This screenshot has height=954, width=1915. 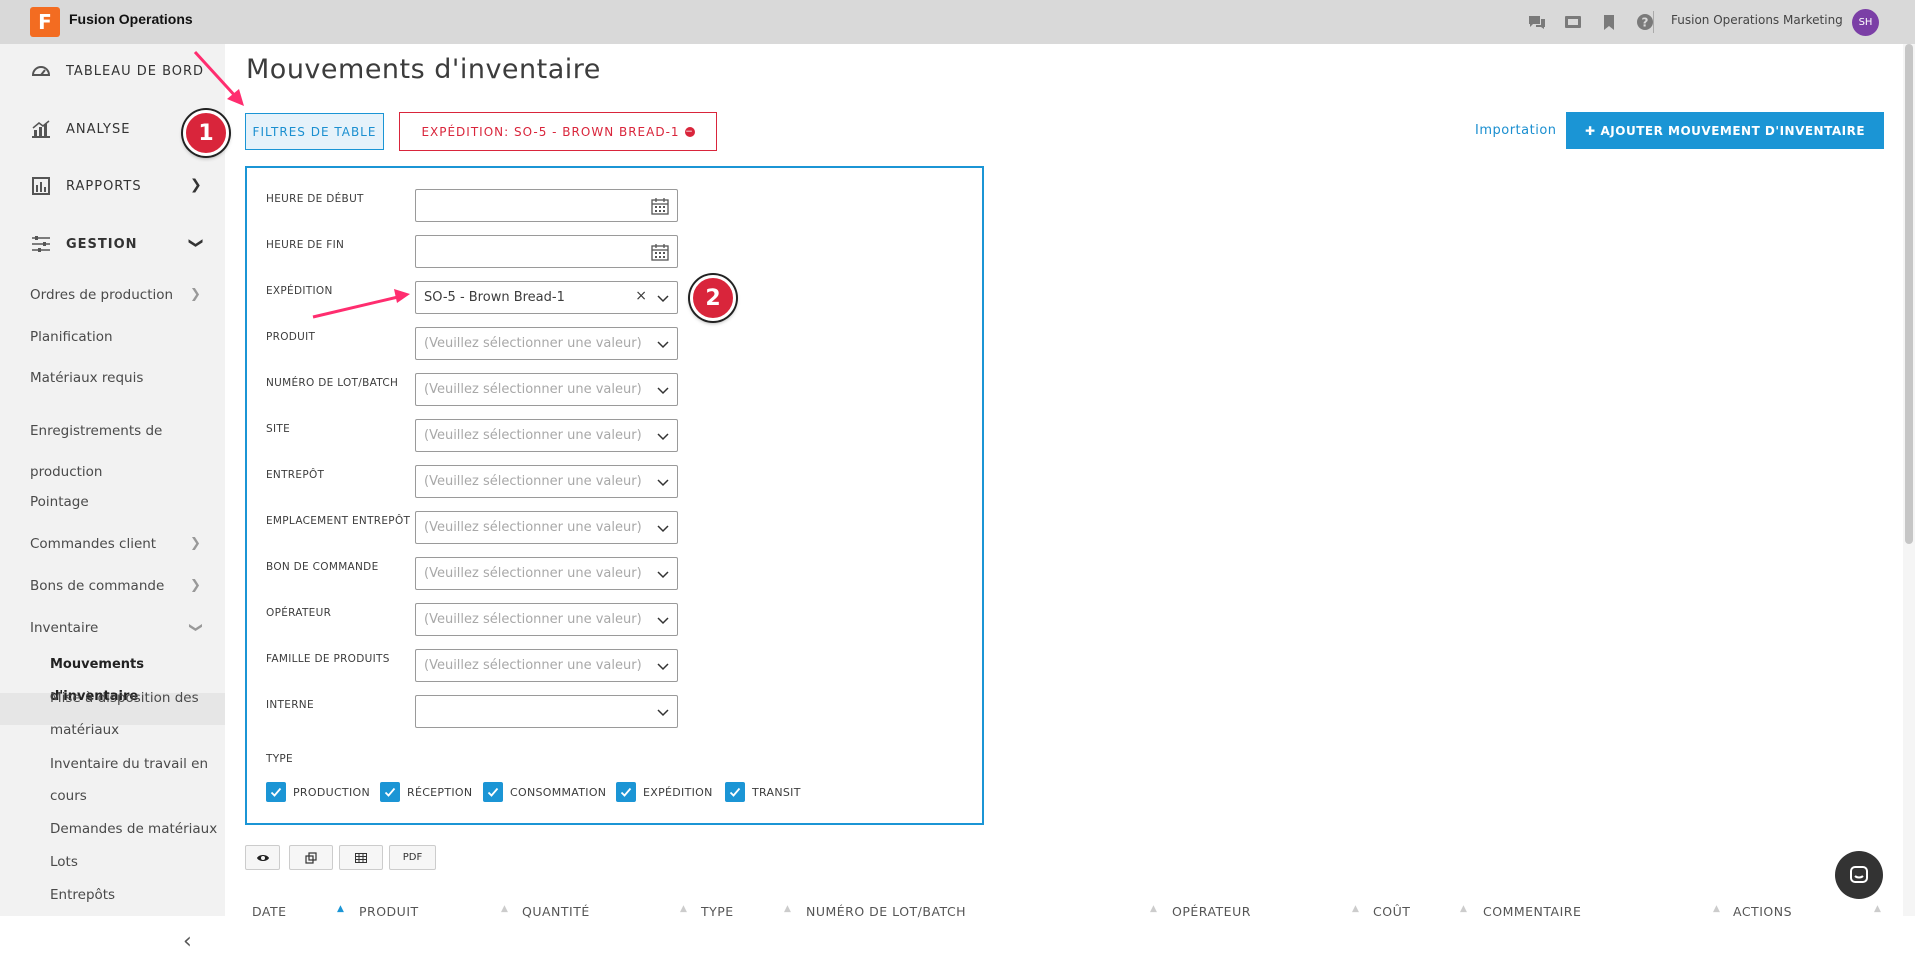 What do you see at coordinates (1645, 22) in the screenshot?
I see `help-icon: ?` at bounding box center [1645, 22].